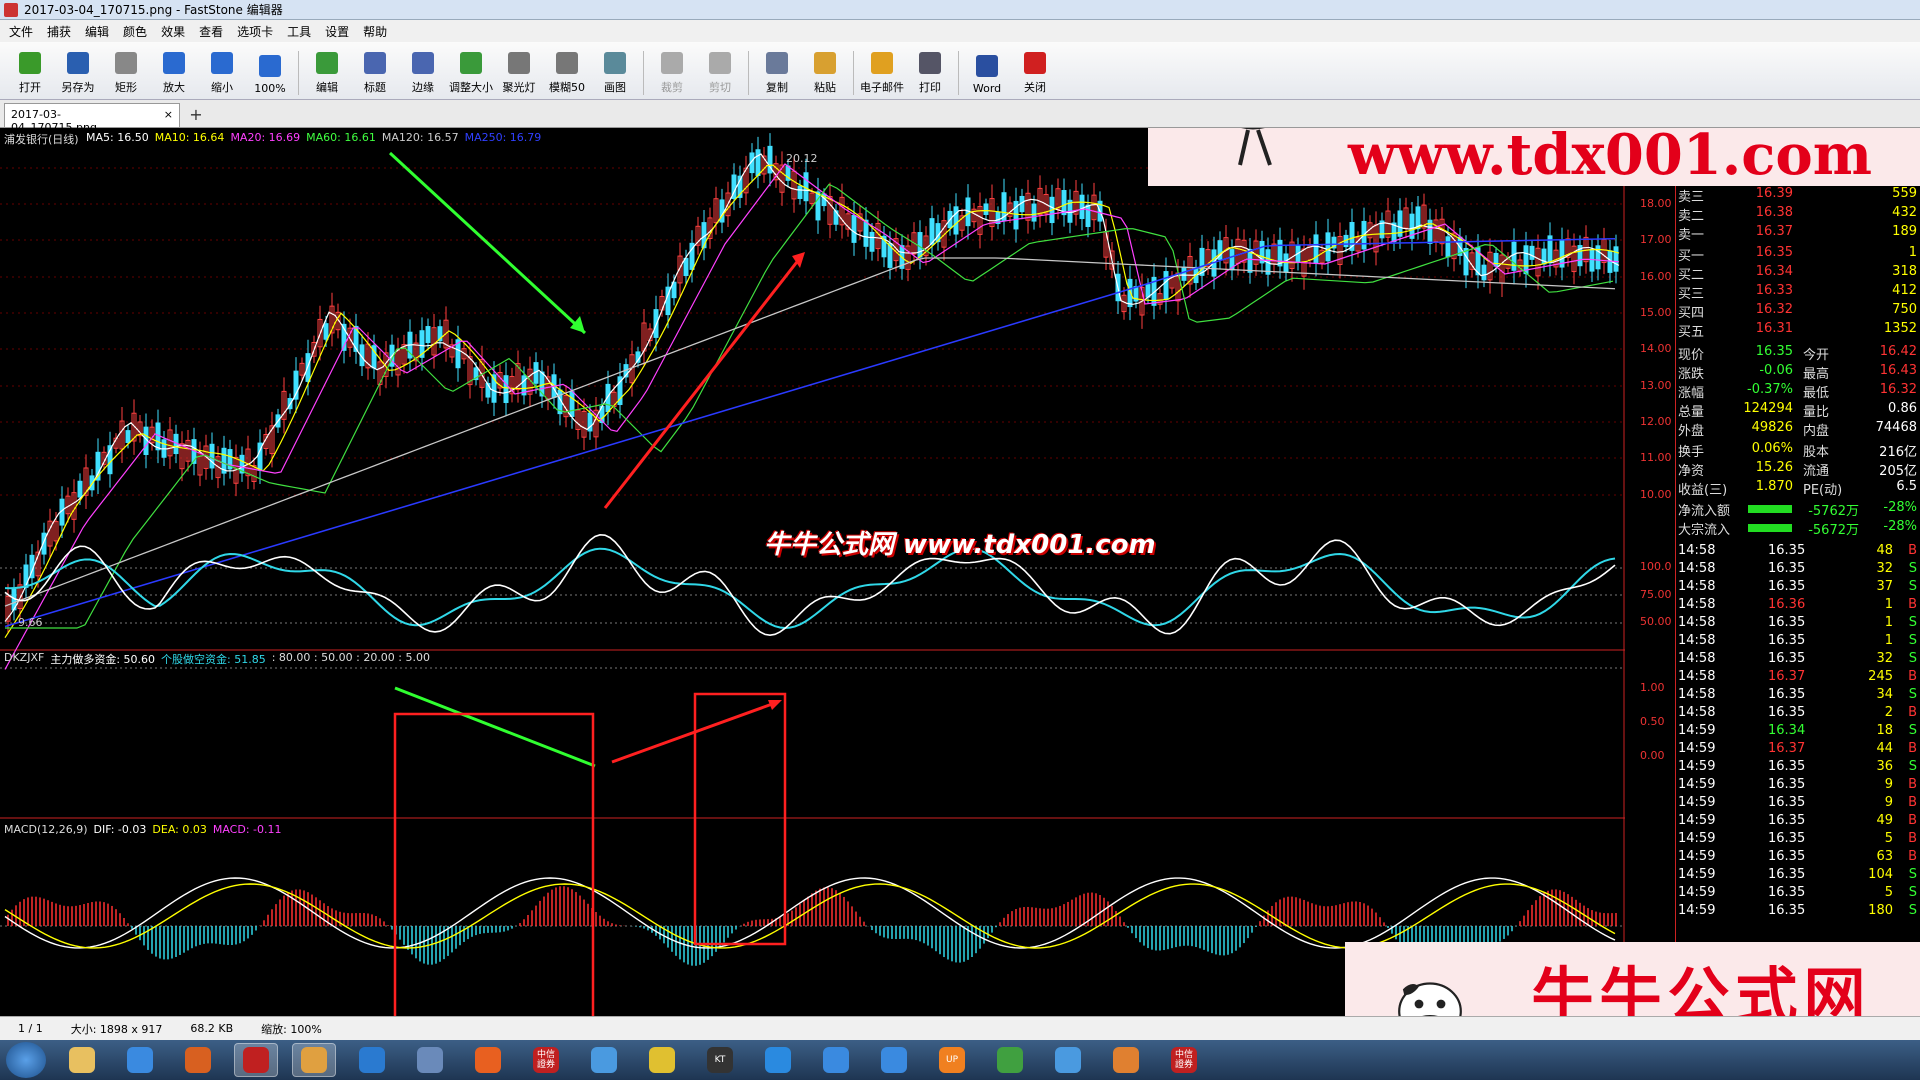 Image resolution: width=1920 pixels, height=1080 pixels. What do you see at coordinates (1787, 820) in the screenshot?
I see `tick-price: 16.35` at bounding box center [1787, 820].